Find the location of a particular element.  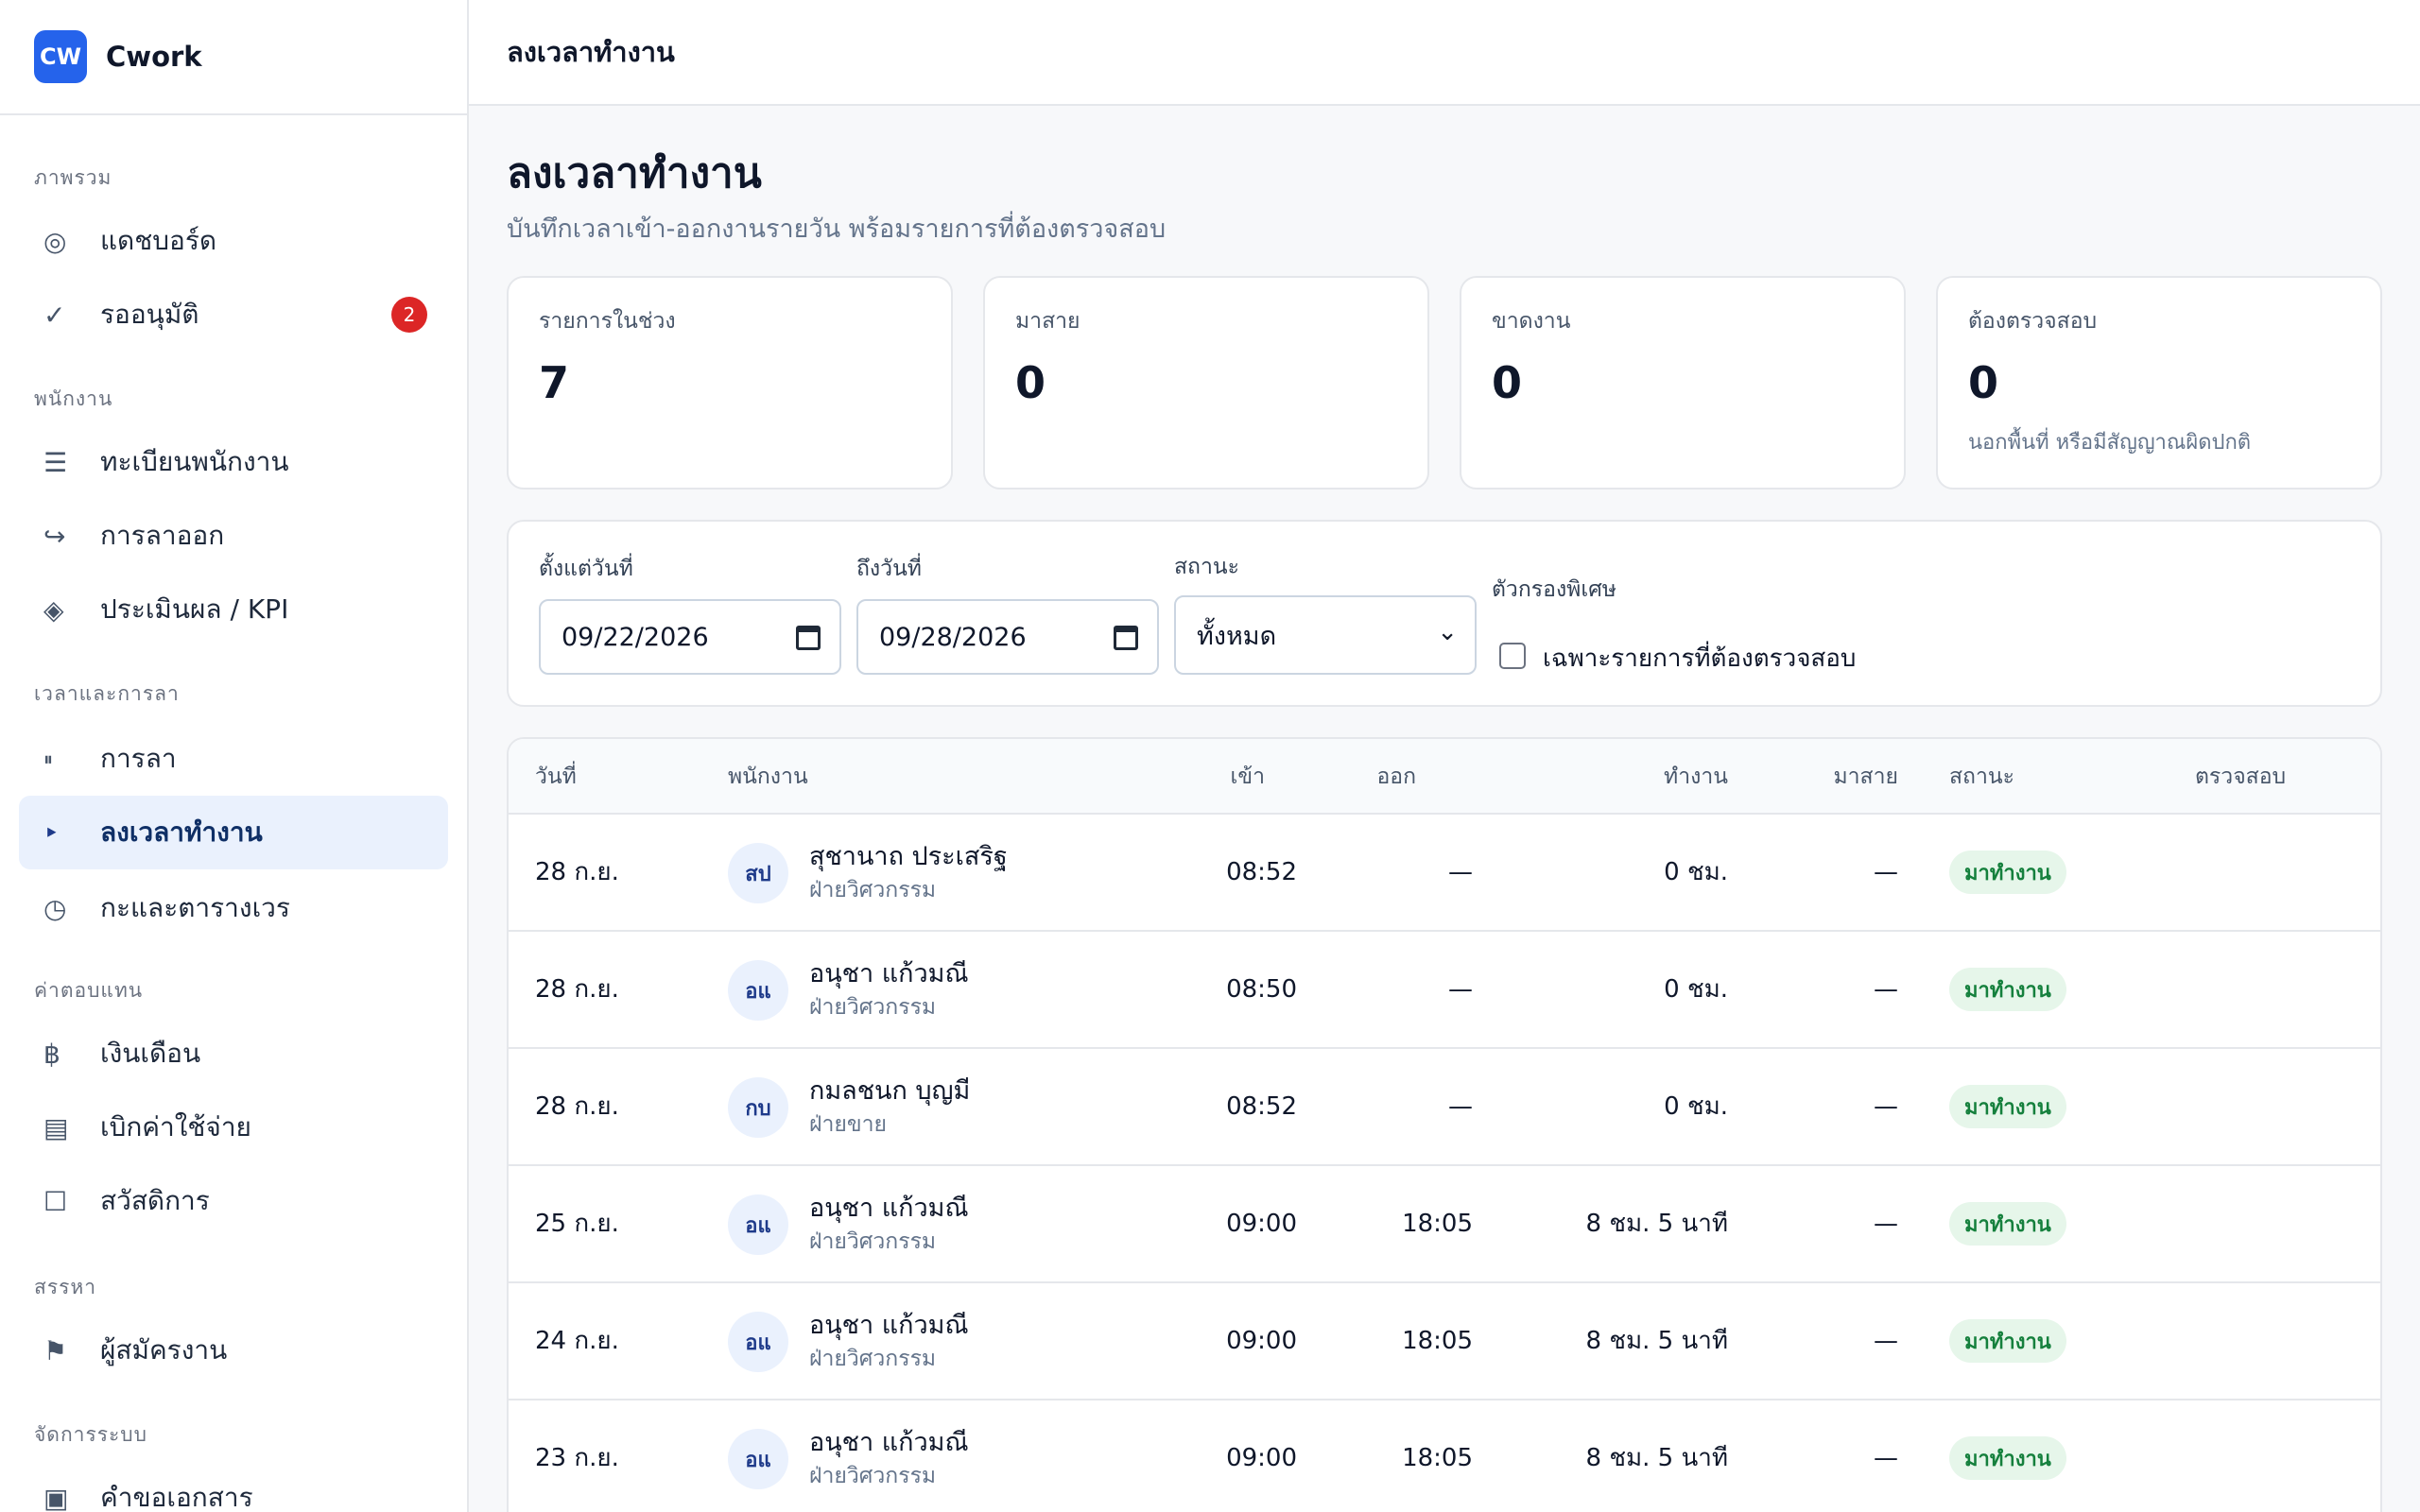

nav-group-time-leave: เวลาและการลา is located at coordinates (107, 693).